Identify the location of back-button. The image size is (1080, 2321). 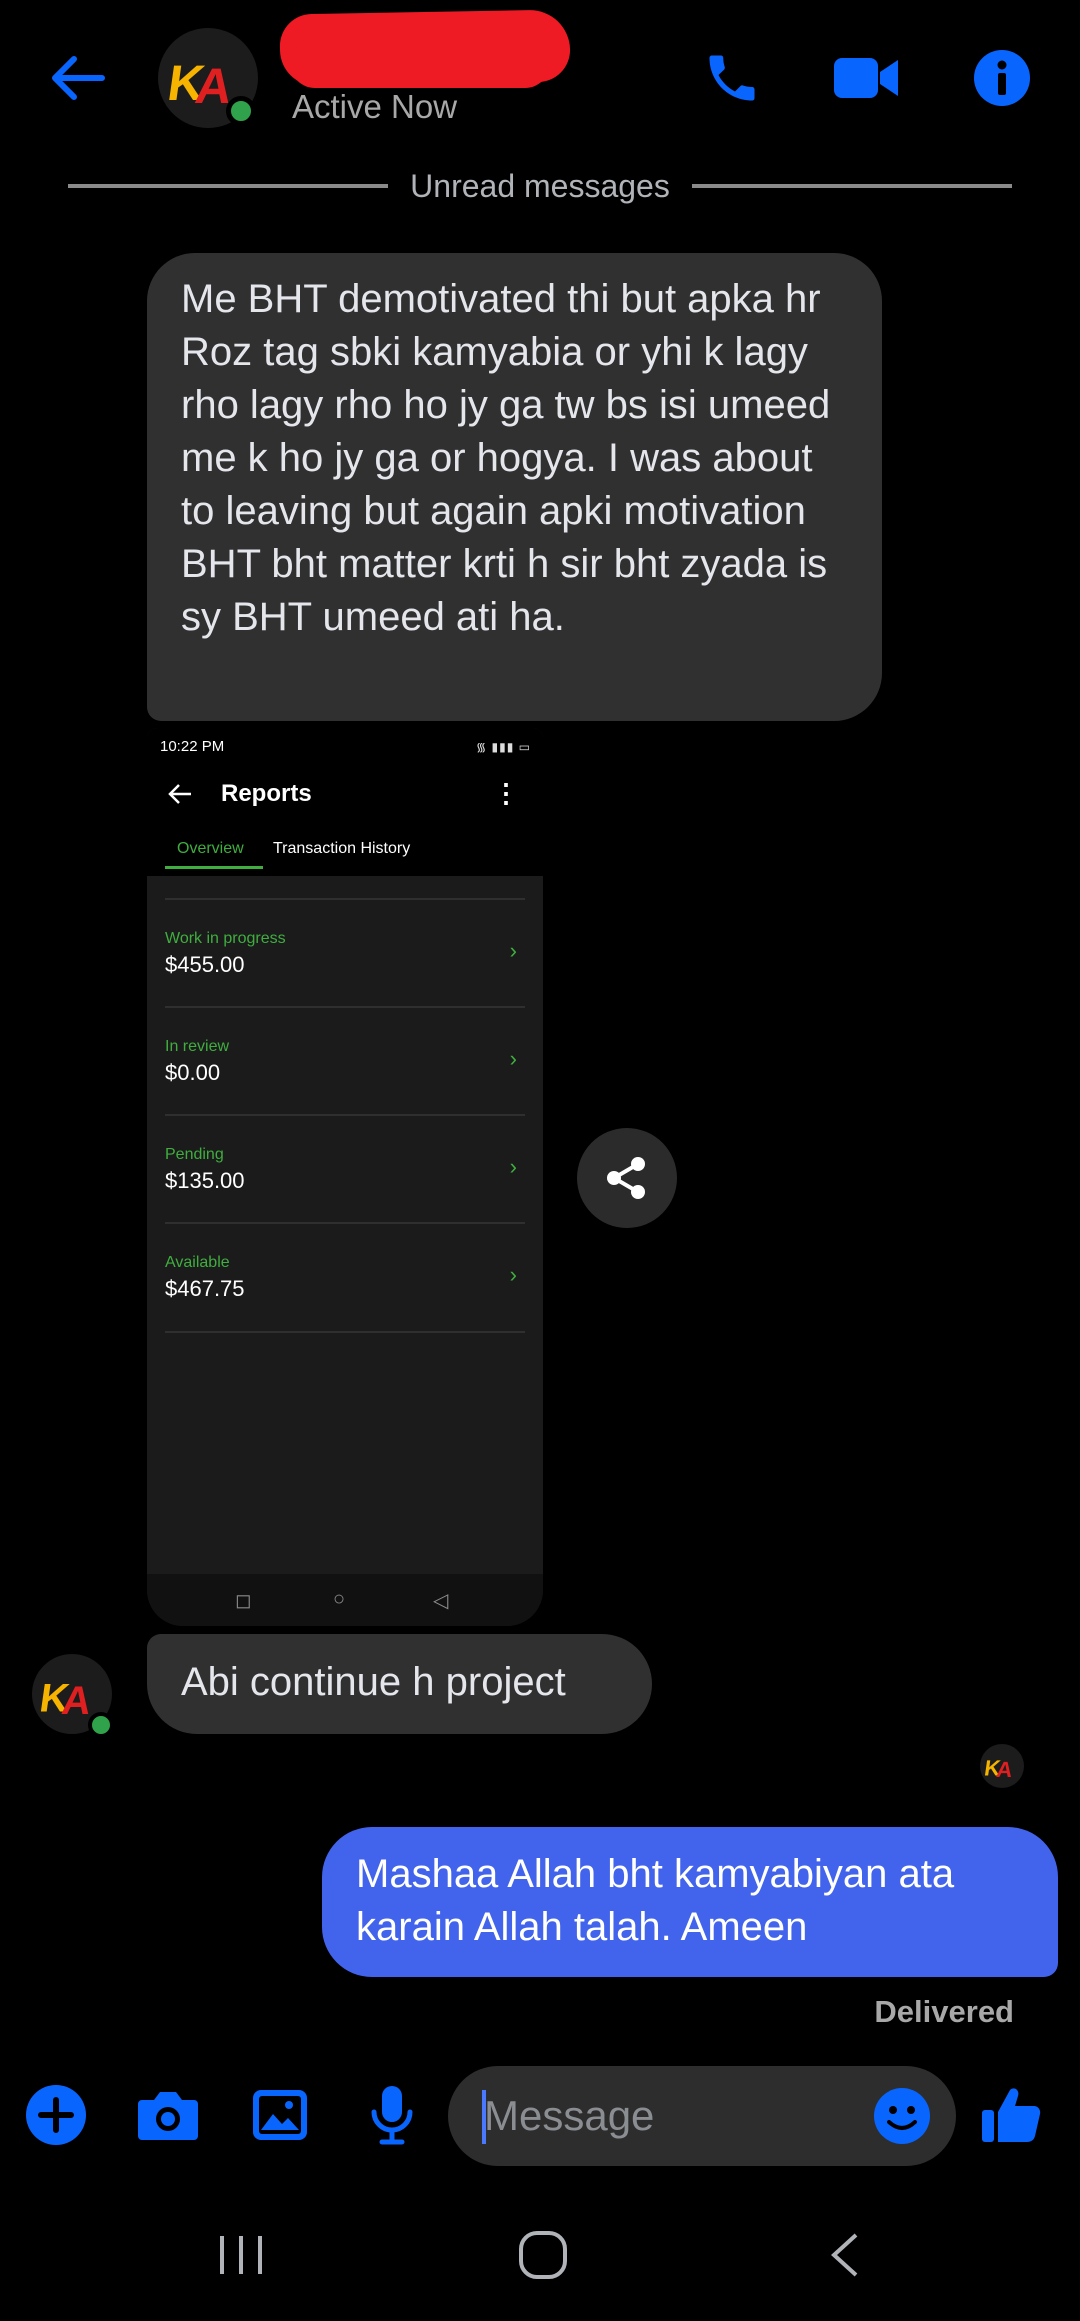
(78, 78).